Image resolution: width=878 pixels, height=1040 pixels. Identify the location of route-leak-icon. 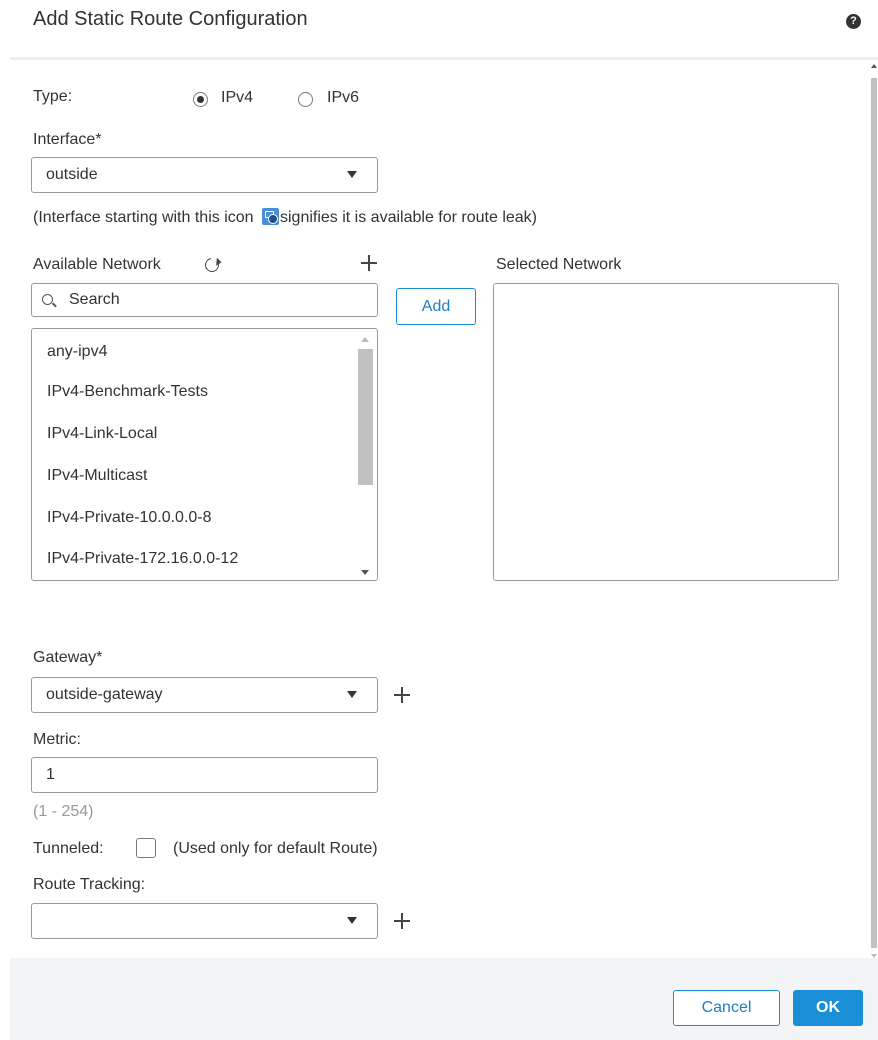
(270, 216).